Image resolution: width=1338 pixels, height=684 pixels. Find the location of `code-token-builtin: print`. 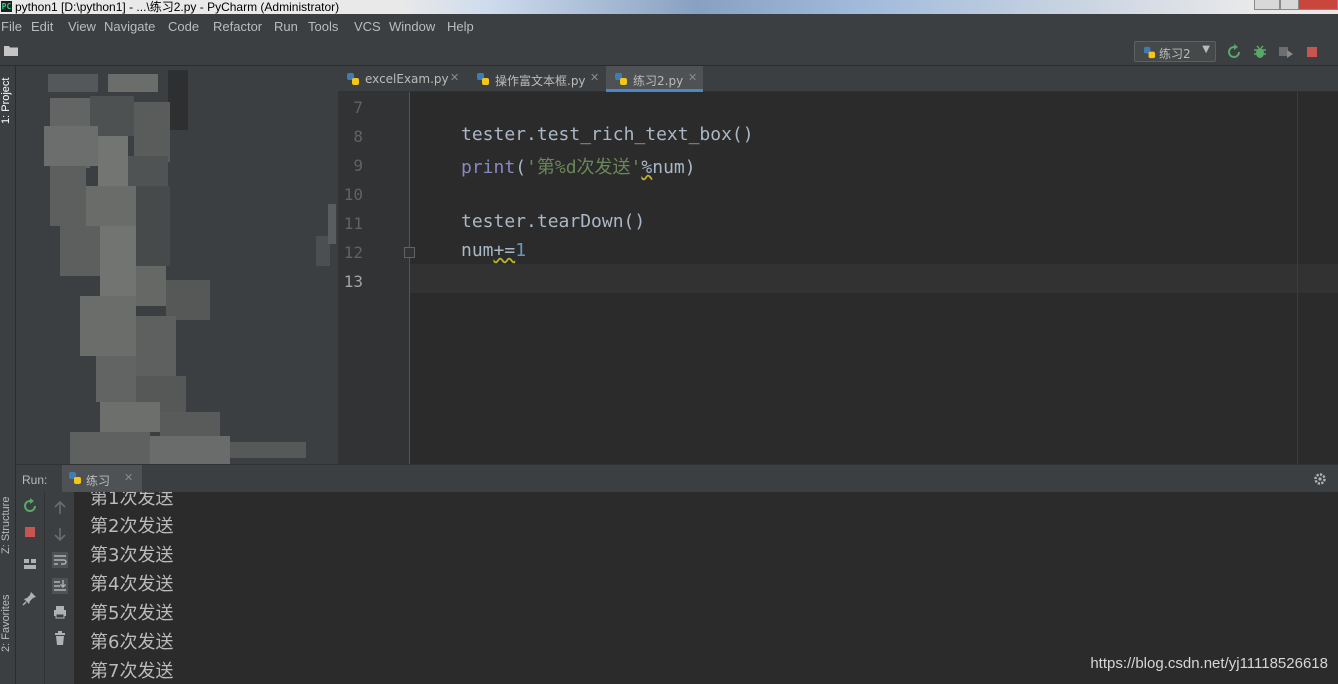

code-token-builtin: print is located at coordinates (488, 167).